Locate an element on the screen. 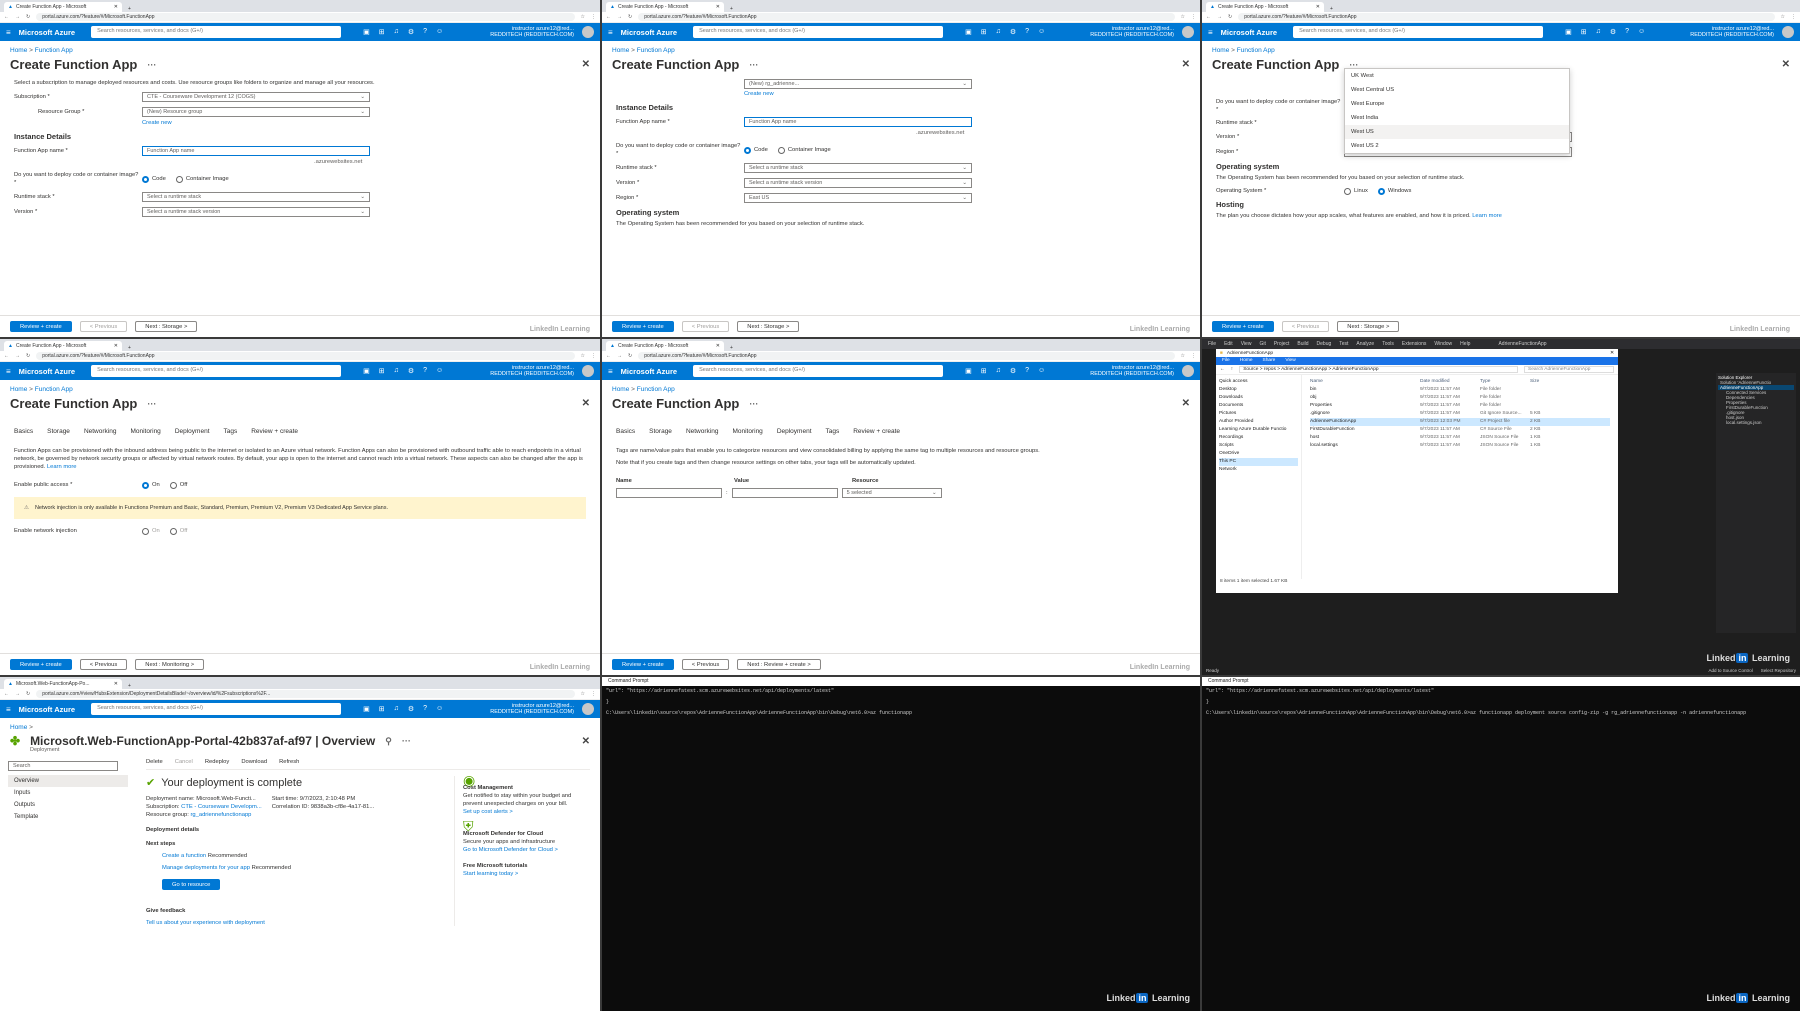  back-icon: ← is located at coordinates (608, 356).